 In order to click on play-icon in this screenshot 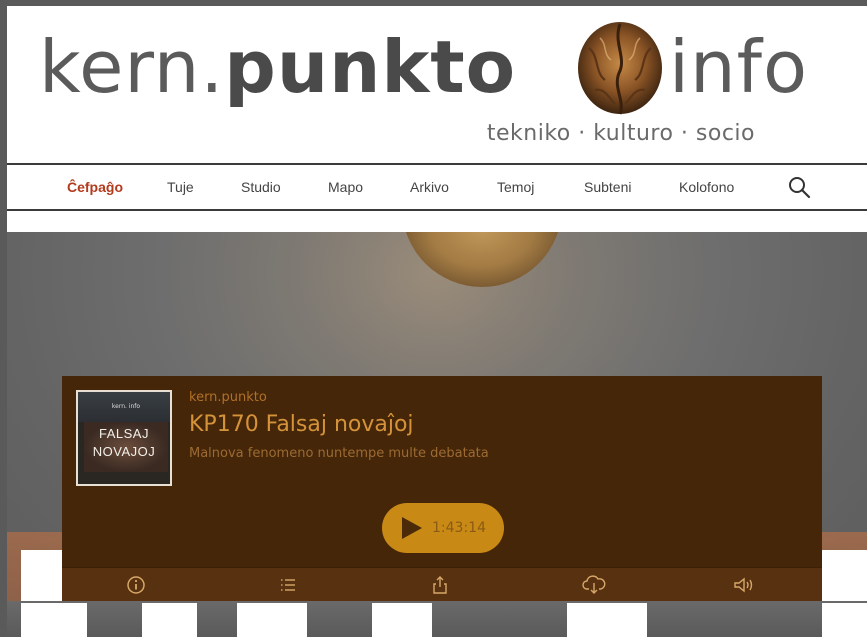, I will do `click(412, 528)`.